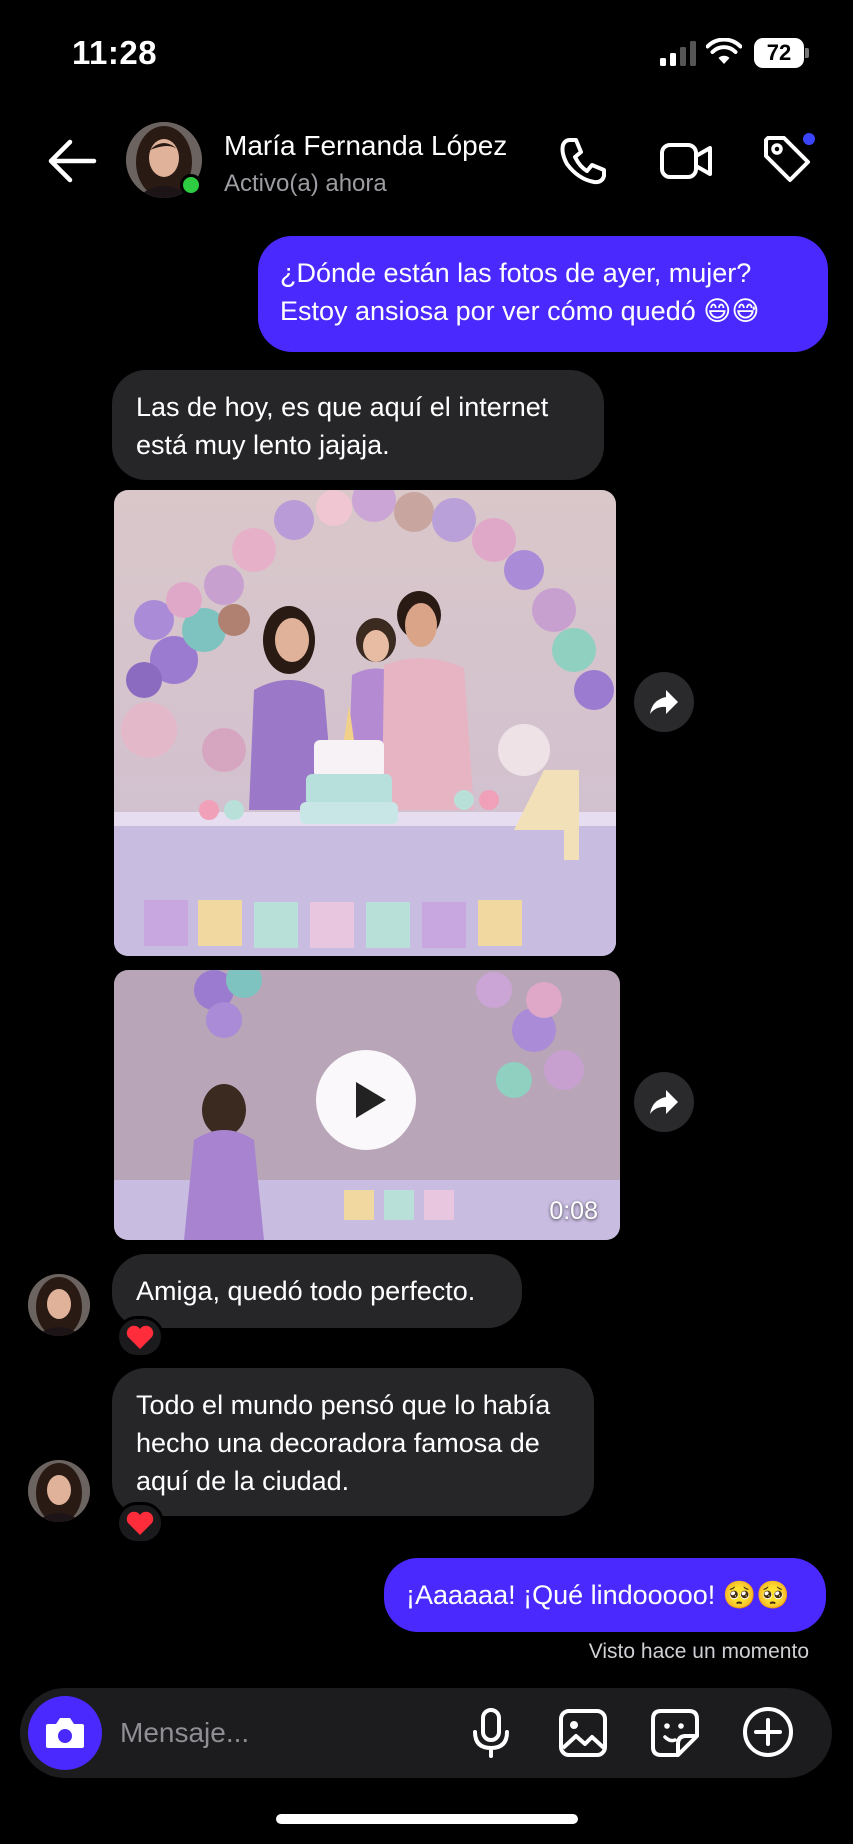  What do you see at coordinates (698, 1651) in the screenshot?
I see `seen-status: Visto hace un momento` at bounding box center [698, 1651].